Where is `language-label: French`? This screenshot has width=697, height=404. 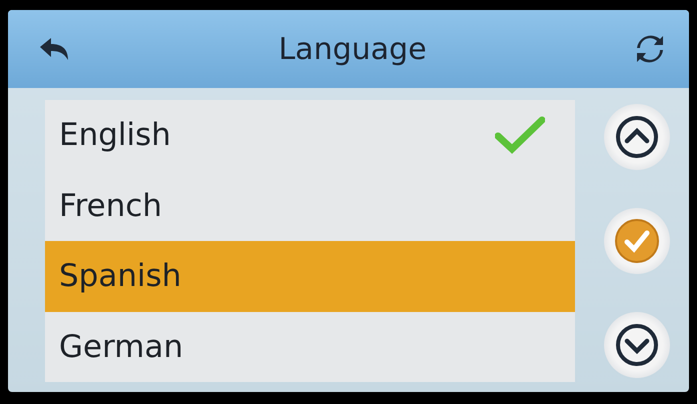 language-label: French is located at coordinates (110, 206).